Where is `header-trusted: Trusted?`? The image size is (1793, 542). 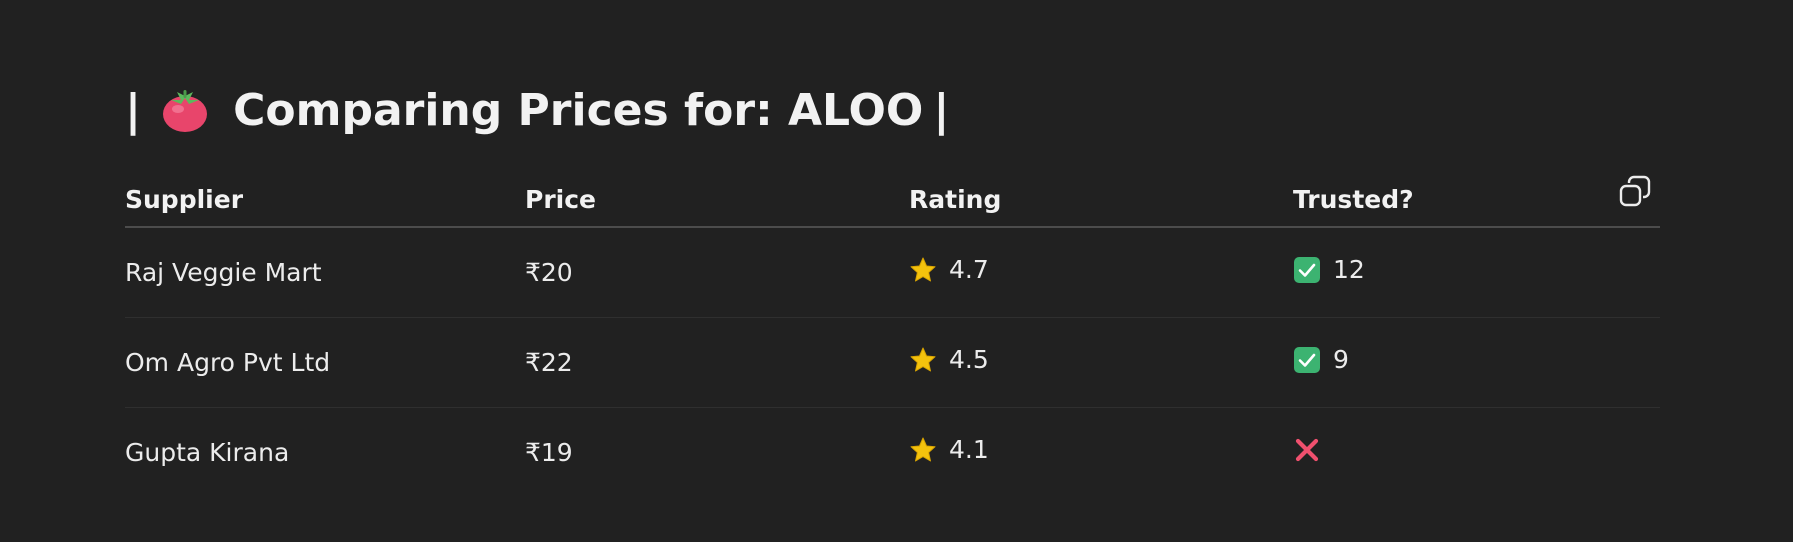 header-trusted: Trusted? is located at coordinates (1476, 200).